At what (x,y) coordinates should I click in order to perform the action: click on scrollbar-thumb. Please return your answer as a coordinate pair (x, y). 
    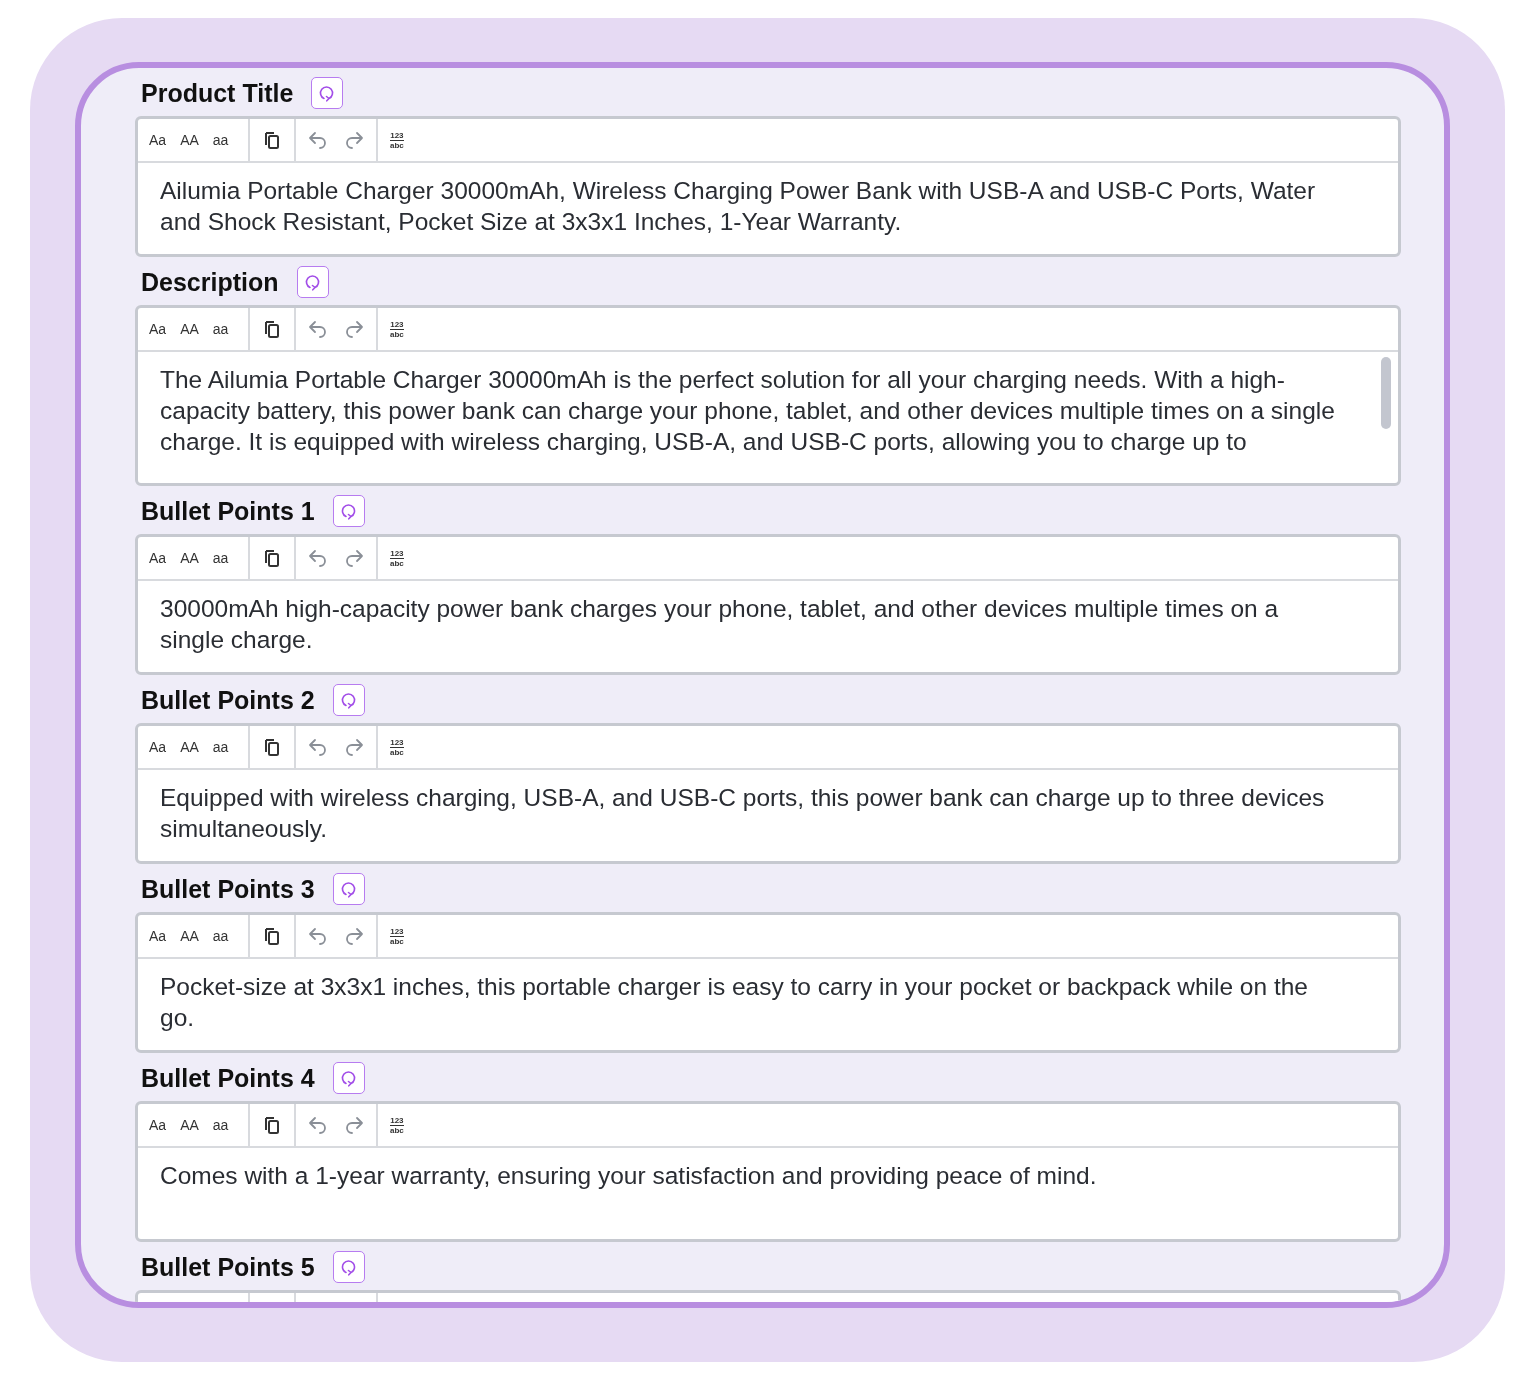
    Looking at the image, I should click on (1386, 393).